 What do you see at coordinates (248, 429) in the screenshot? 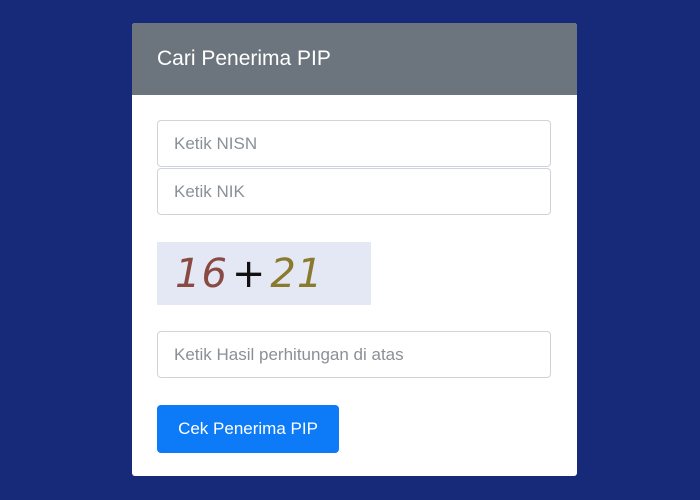
I see `check-recipient-button: Cek Penerima PIP` at bounding box center [248, 429].